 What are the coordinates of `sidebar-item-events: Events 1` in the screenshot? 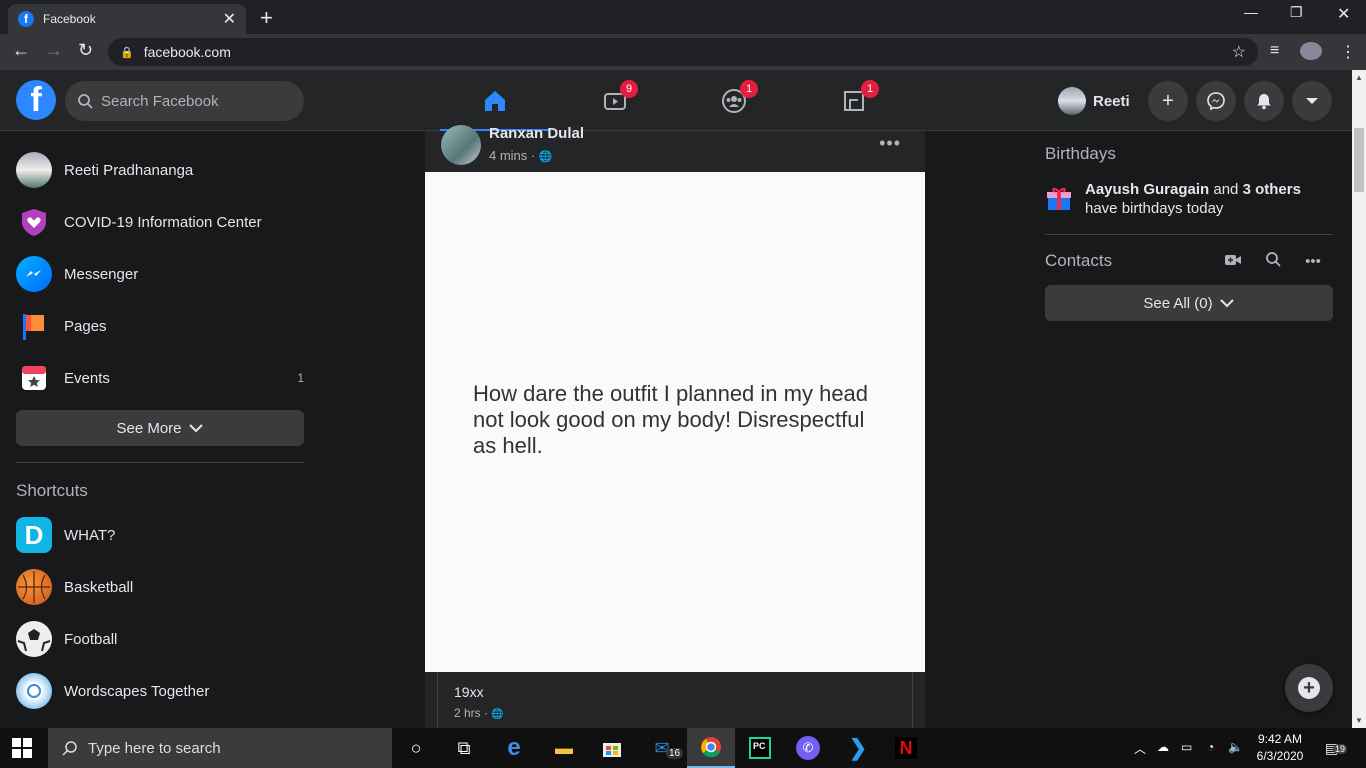 It's located at (160, 378).